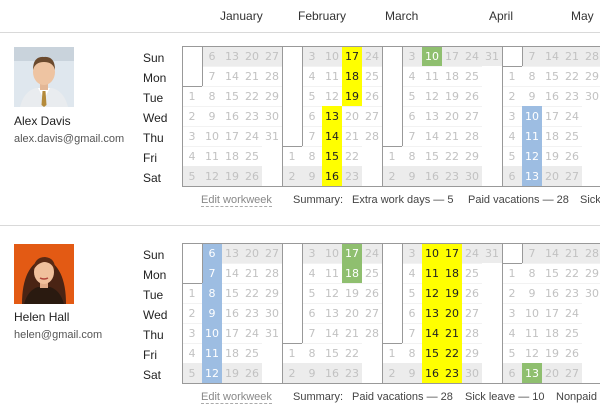  Describe the element at coordinates (241, 16) in the screenshot. I see `month-label-january: January` at that location.